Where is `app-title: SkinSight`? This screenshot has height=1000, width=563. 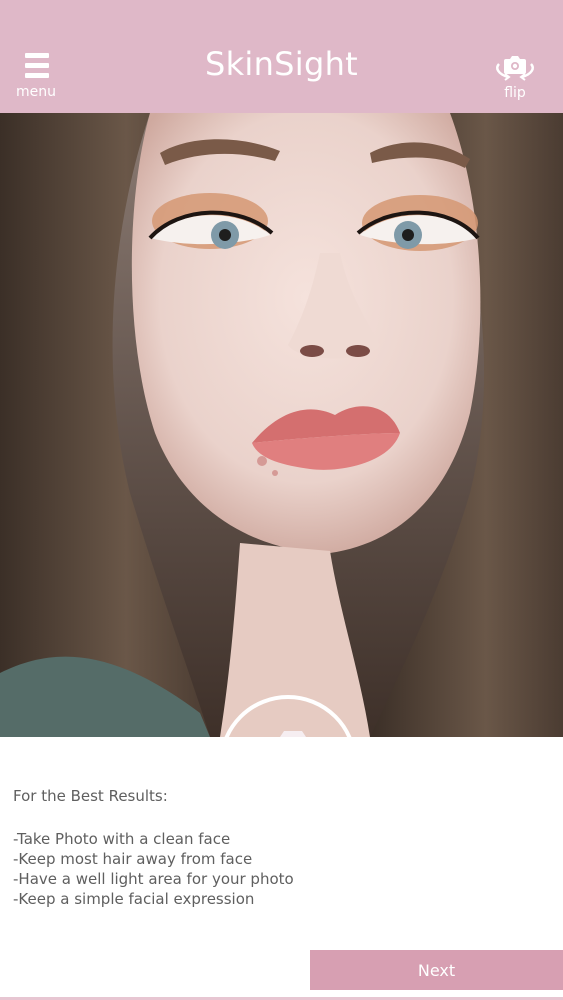 app-title: SkinSight is located at coordinates (281, 64).